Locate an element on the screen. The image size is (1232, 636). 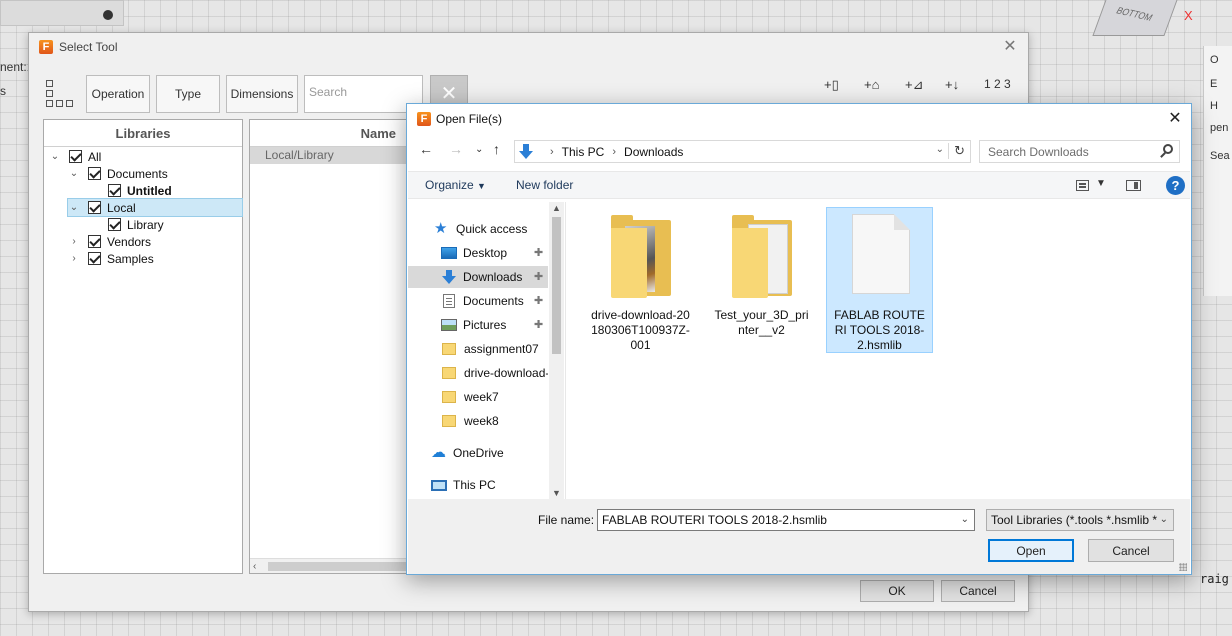
dimensions-filter-button: Dimensions is located at coordinates (262, 94).